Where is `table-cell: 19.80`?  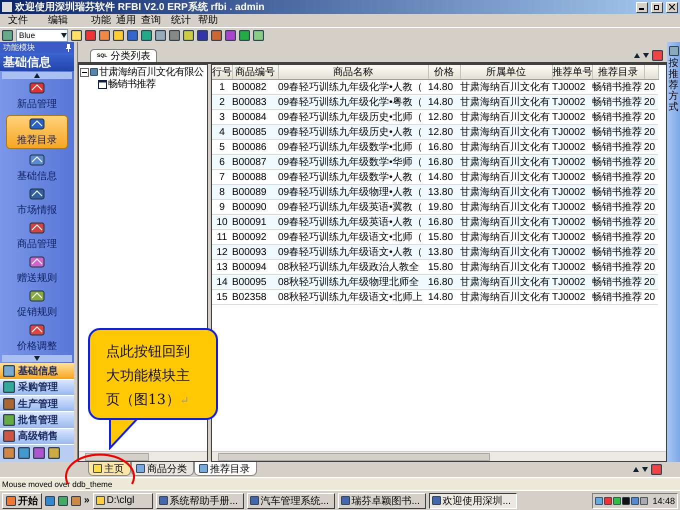
table-cell: 19.80 is located at coordinates (444, 207).